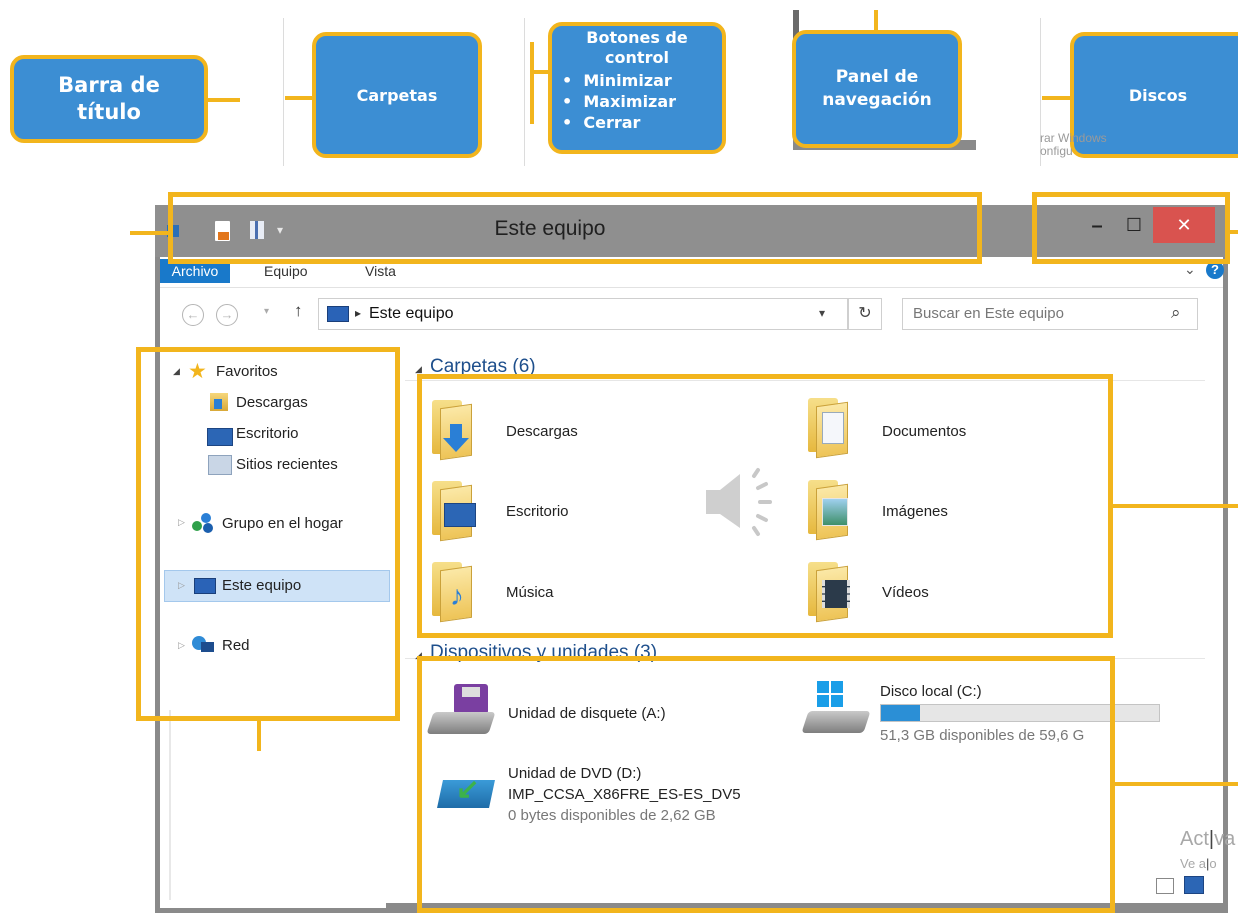 Image resolution: width=1238 pixels, height=913 pixels. What do you see at coordinates (286, 271) in the screenshot?
I see `tab-equipo: Equipo` at bounding box center [286, 271].